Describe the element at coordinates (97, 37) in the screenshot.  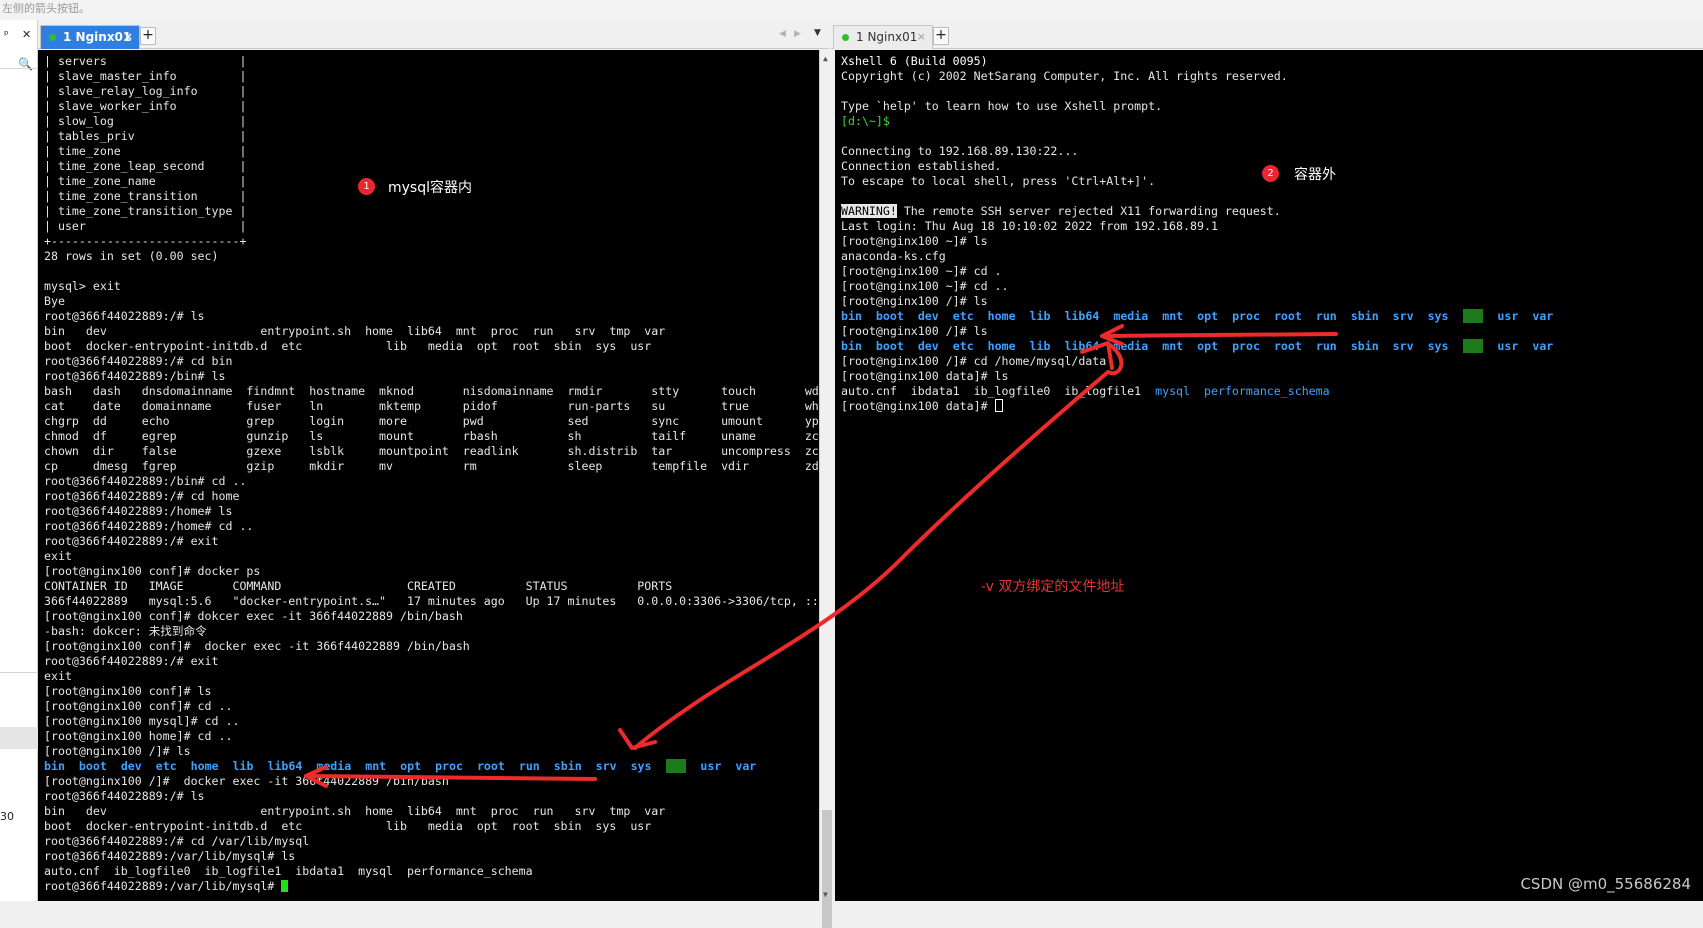
I see `tab-label: 1 Nginx01` at that location.